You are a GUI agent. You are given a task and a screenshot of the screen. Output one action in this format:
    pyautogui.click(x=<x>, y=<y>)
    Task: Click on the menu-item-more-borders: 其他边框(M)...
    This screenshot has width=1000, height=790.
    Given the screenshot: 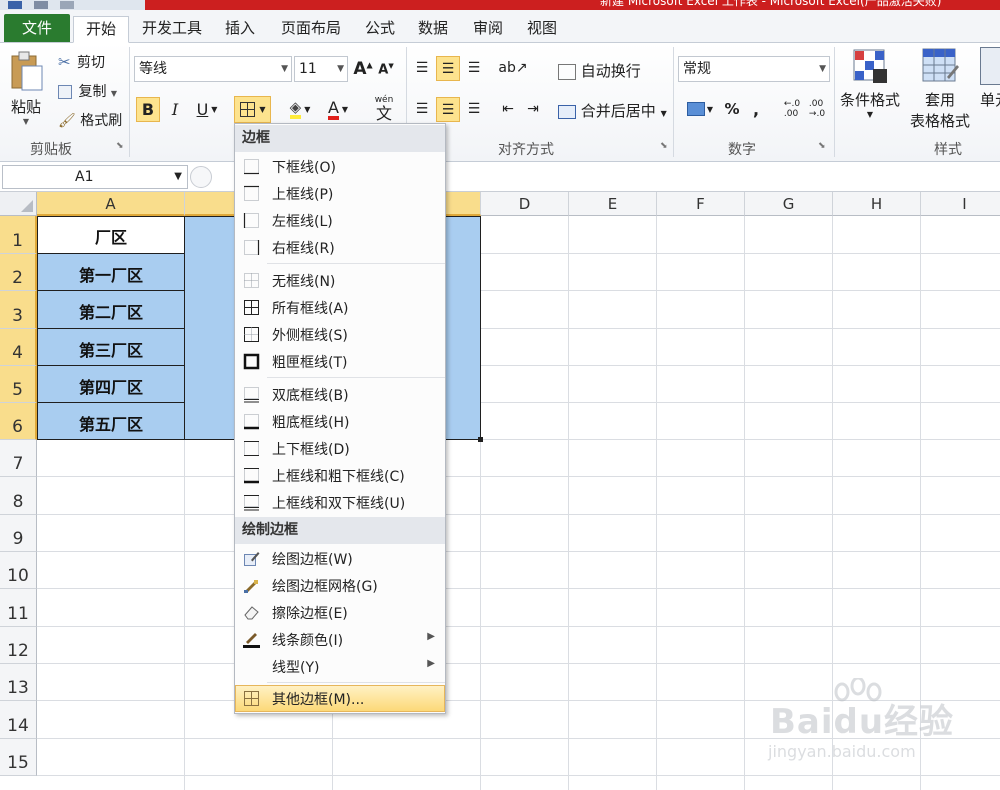 What is the action you would take?
    pyautogui.click(x=340, y=698)
    